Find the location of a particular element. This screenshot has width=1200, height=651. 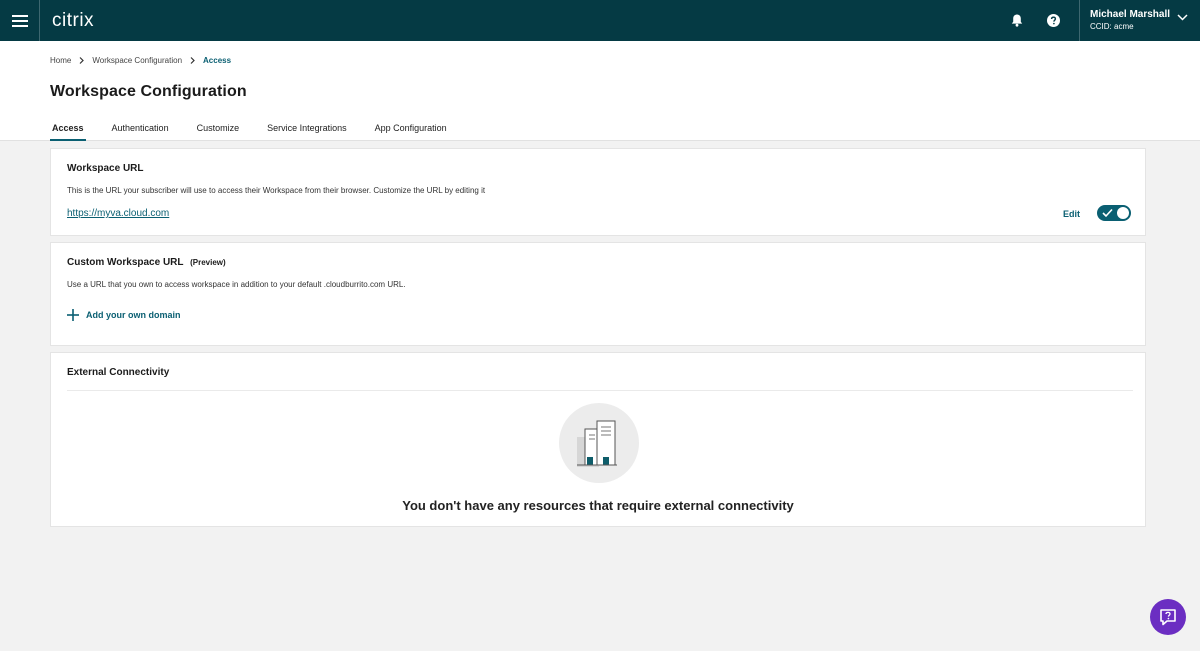

breadcrumb-workspace-configuration: Workspace Configuration is located at coordinates (137, 60).